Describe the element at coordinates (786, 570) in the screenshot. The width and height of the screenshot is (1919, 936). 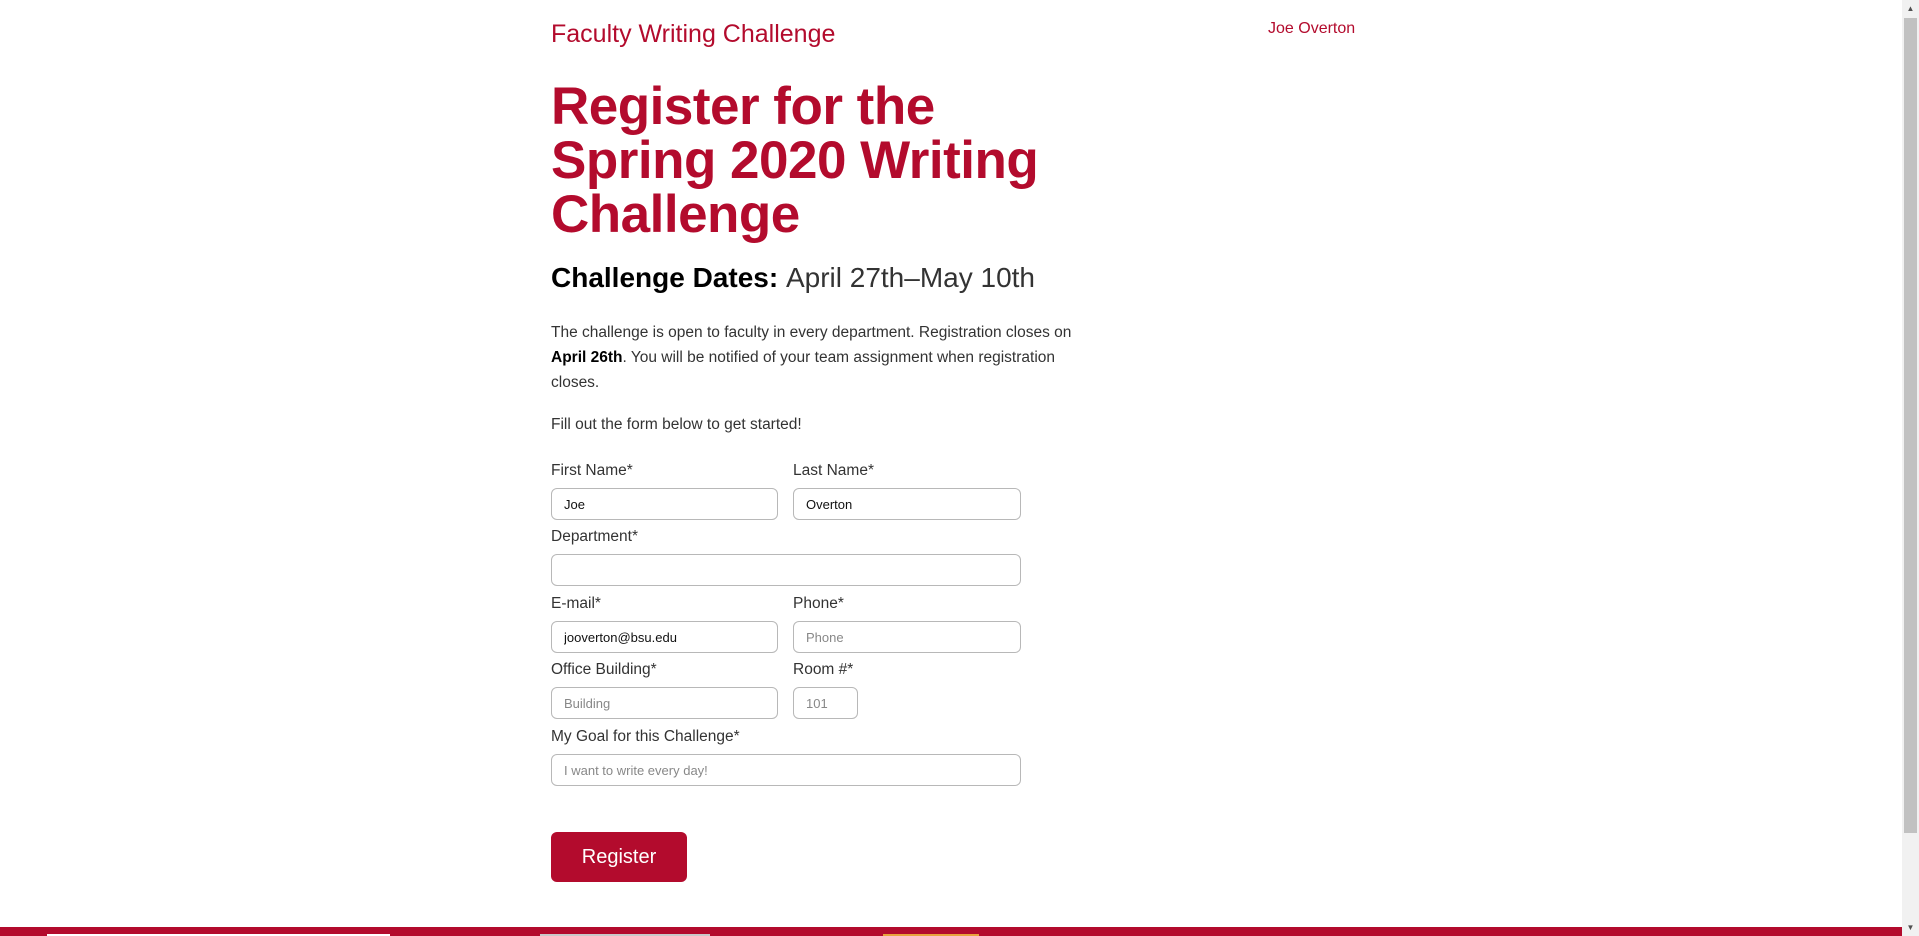
I see `department-input` at that location.